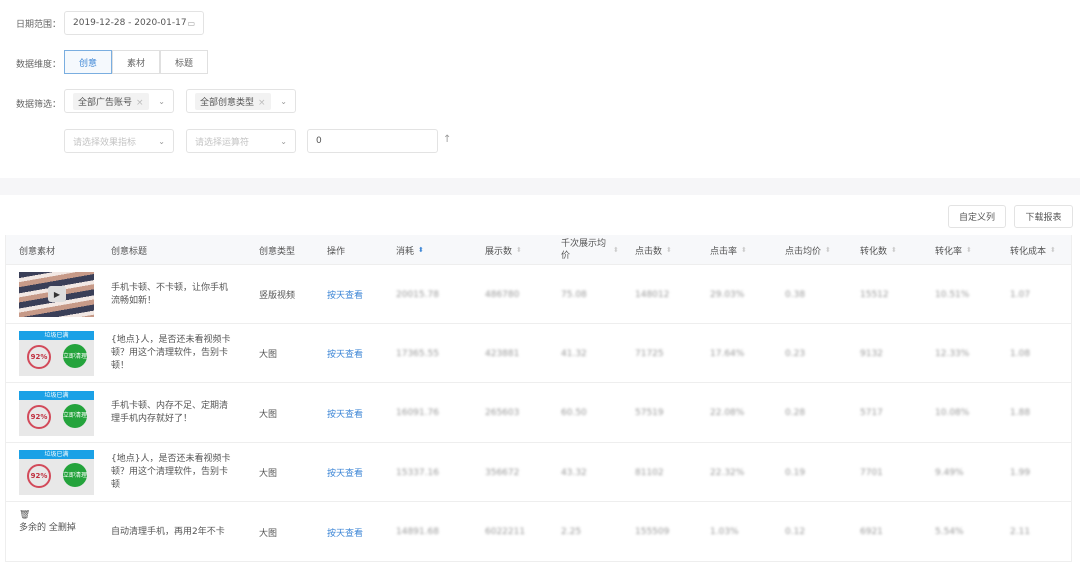 This screenshot has width=1080, height=562. Describe the element at coordinates (574, 294) in the screenshot. I see `metric-value: 75.08` at that location.